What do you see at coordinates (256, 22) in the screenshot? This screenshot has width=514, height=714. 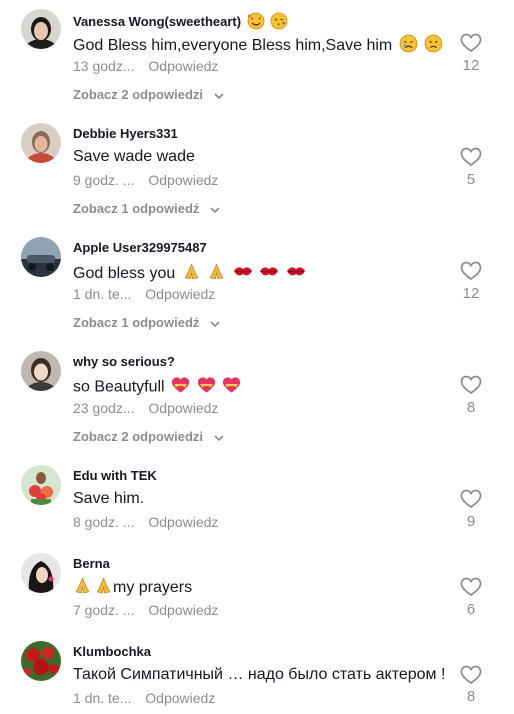 I see `smiling-face-with-hearts-icon` at bounding box center [256, 22].